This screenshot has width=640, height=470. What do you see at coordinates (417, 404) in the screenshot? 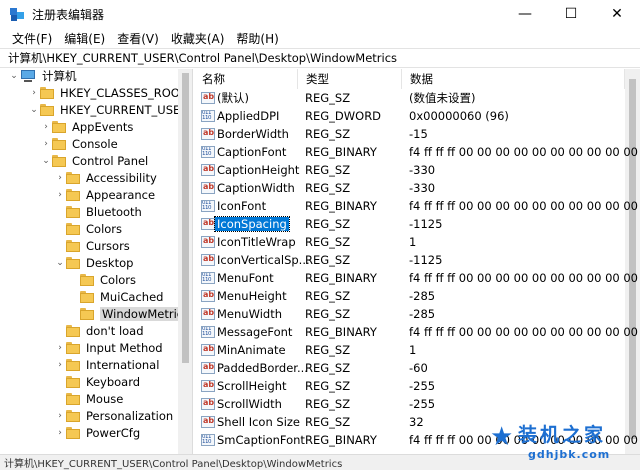
I see `value-row: ab ScrollWidth REG_SZ -255` at bounding box center [417, 404].